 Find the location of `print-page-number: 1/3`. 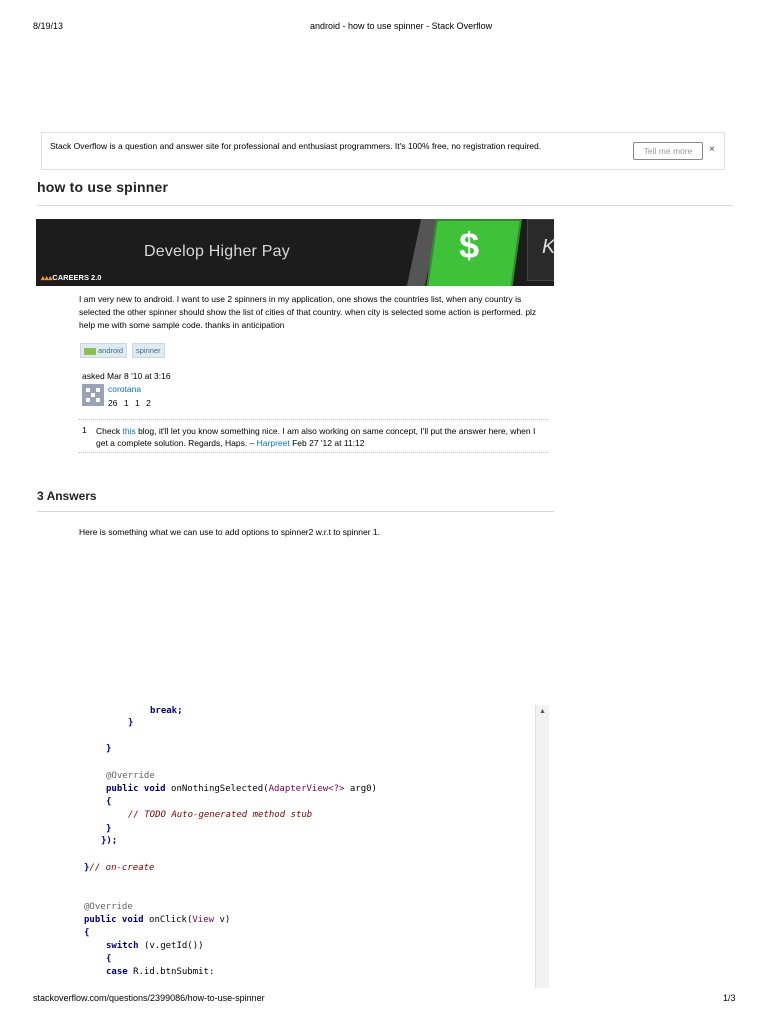

print-page-number: 1/3 is located at coordinates (729, 998).